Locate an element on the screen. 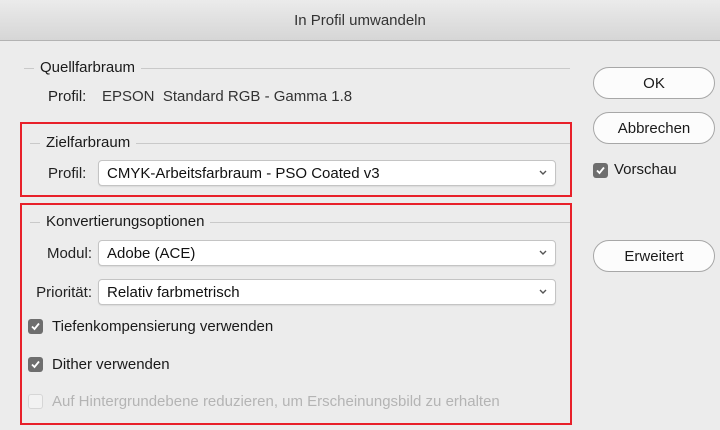  module-label: Modul: is located at coordinates (69, 253).